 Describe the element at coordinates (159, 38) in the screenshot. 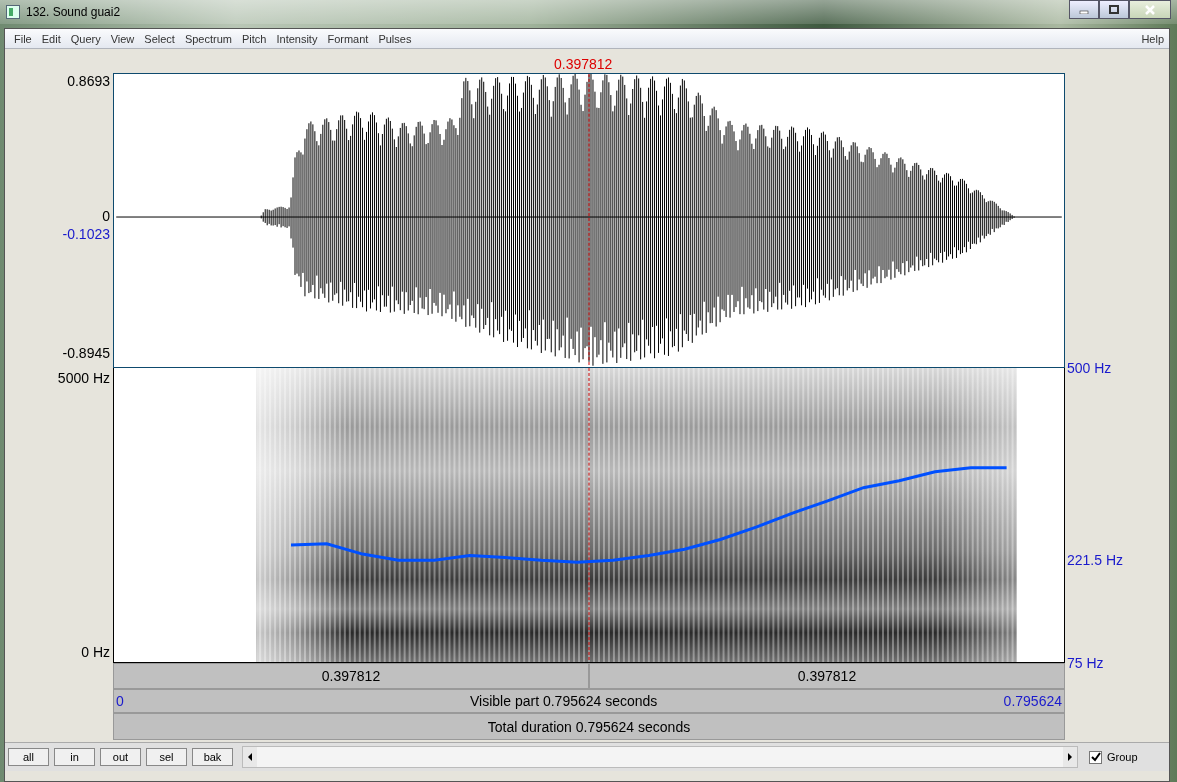

I see `menu-item: Select` at that location.